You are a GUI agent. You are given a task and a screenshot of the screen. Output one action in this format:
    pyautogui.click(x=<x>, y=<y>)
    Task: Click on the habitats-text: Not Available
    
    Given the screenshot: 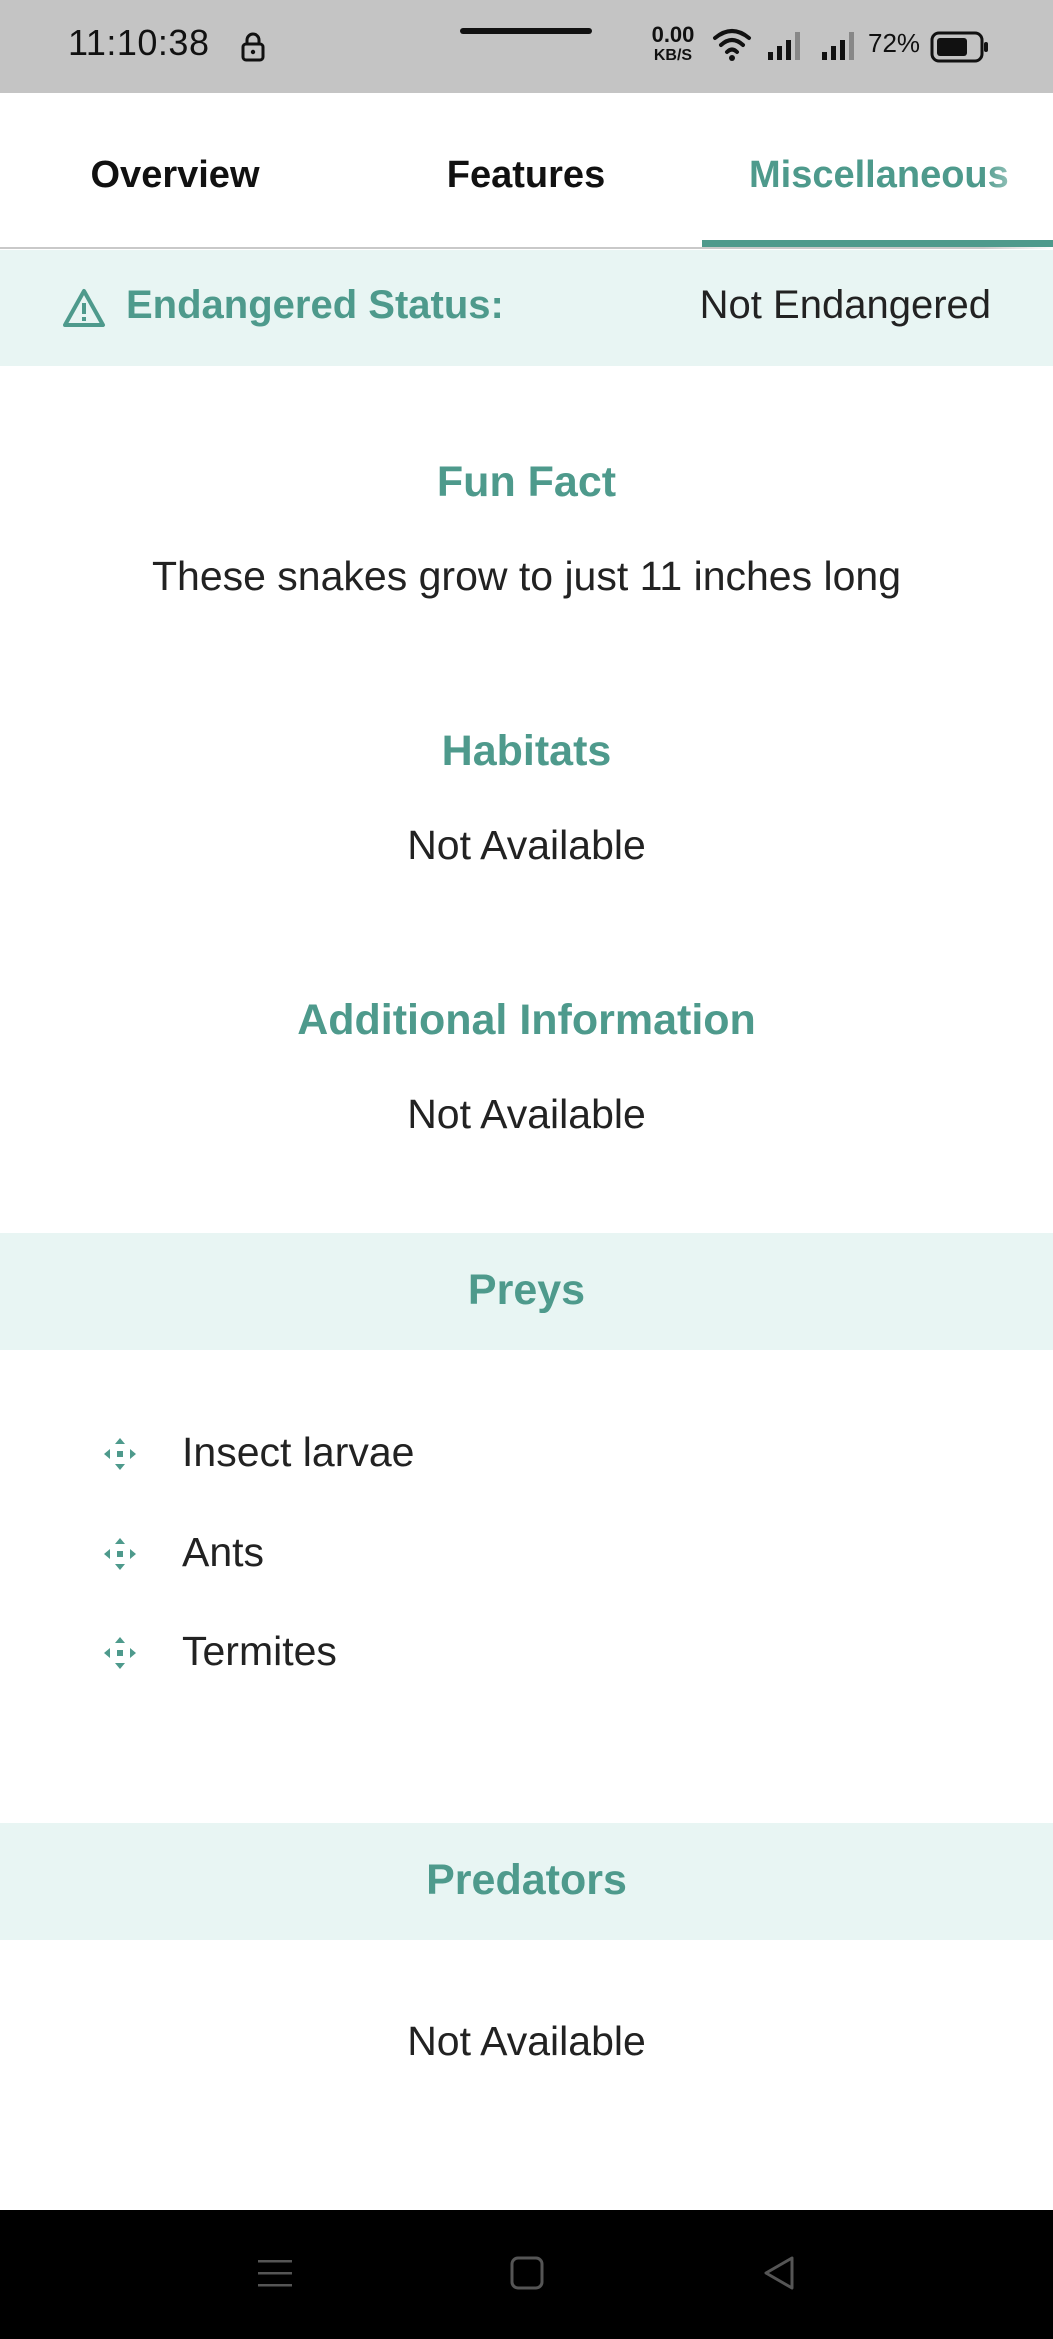 What is the action you would take?
    pyautogui.click(x=526, y=845)
    